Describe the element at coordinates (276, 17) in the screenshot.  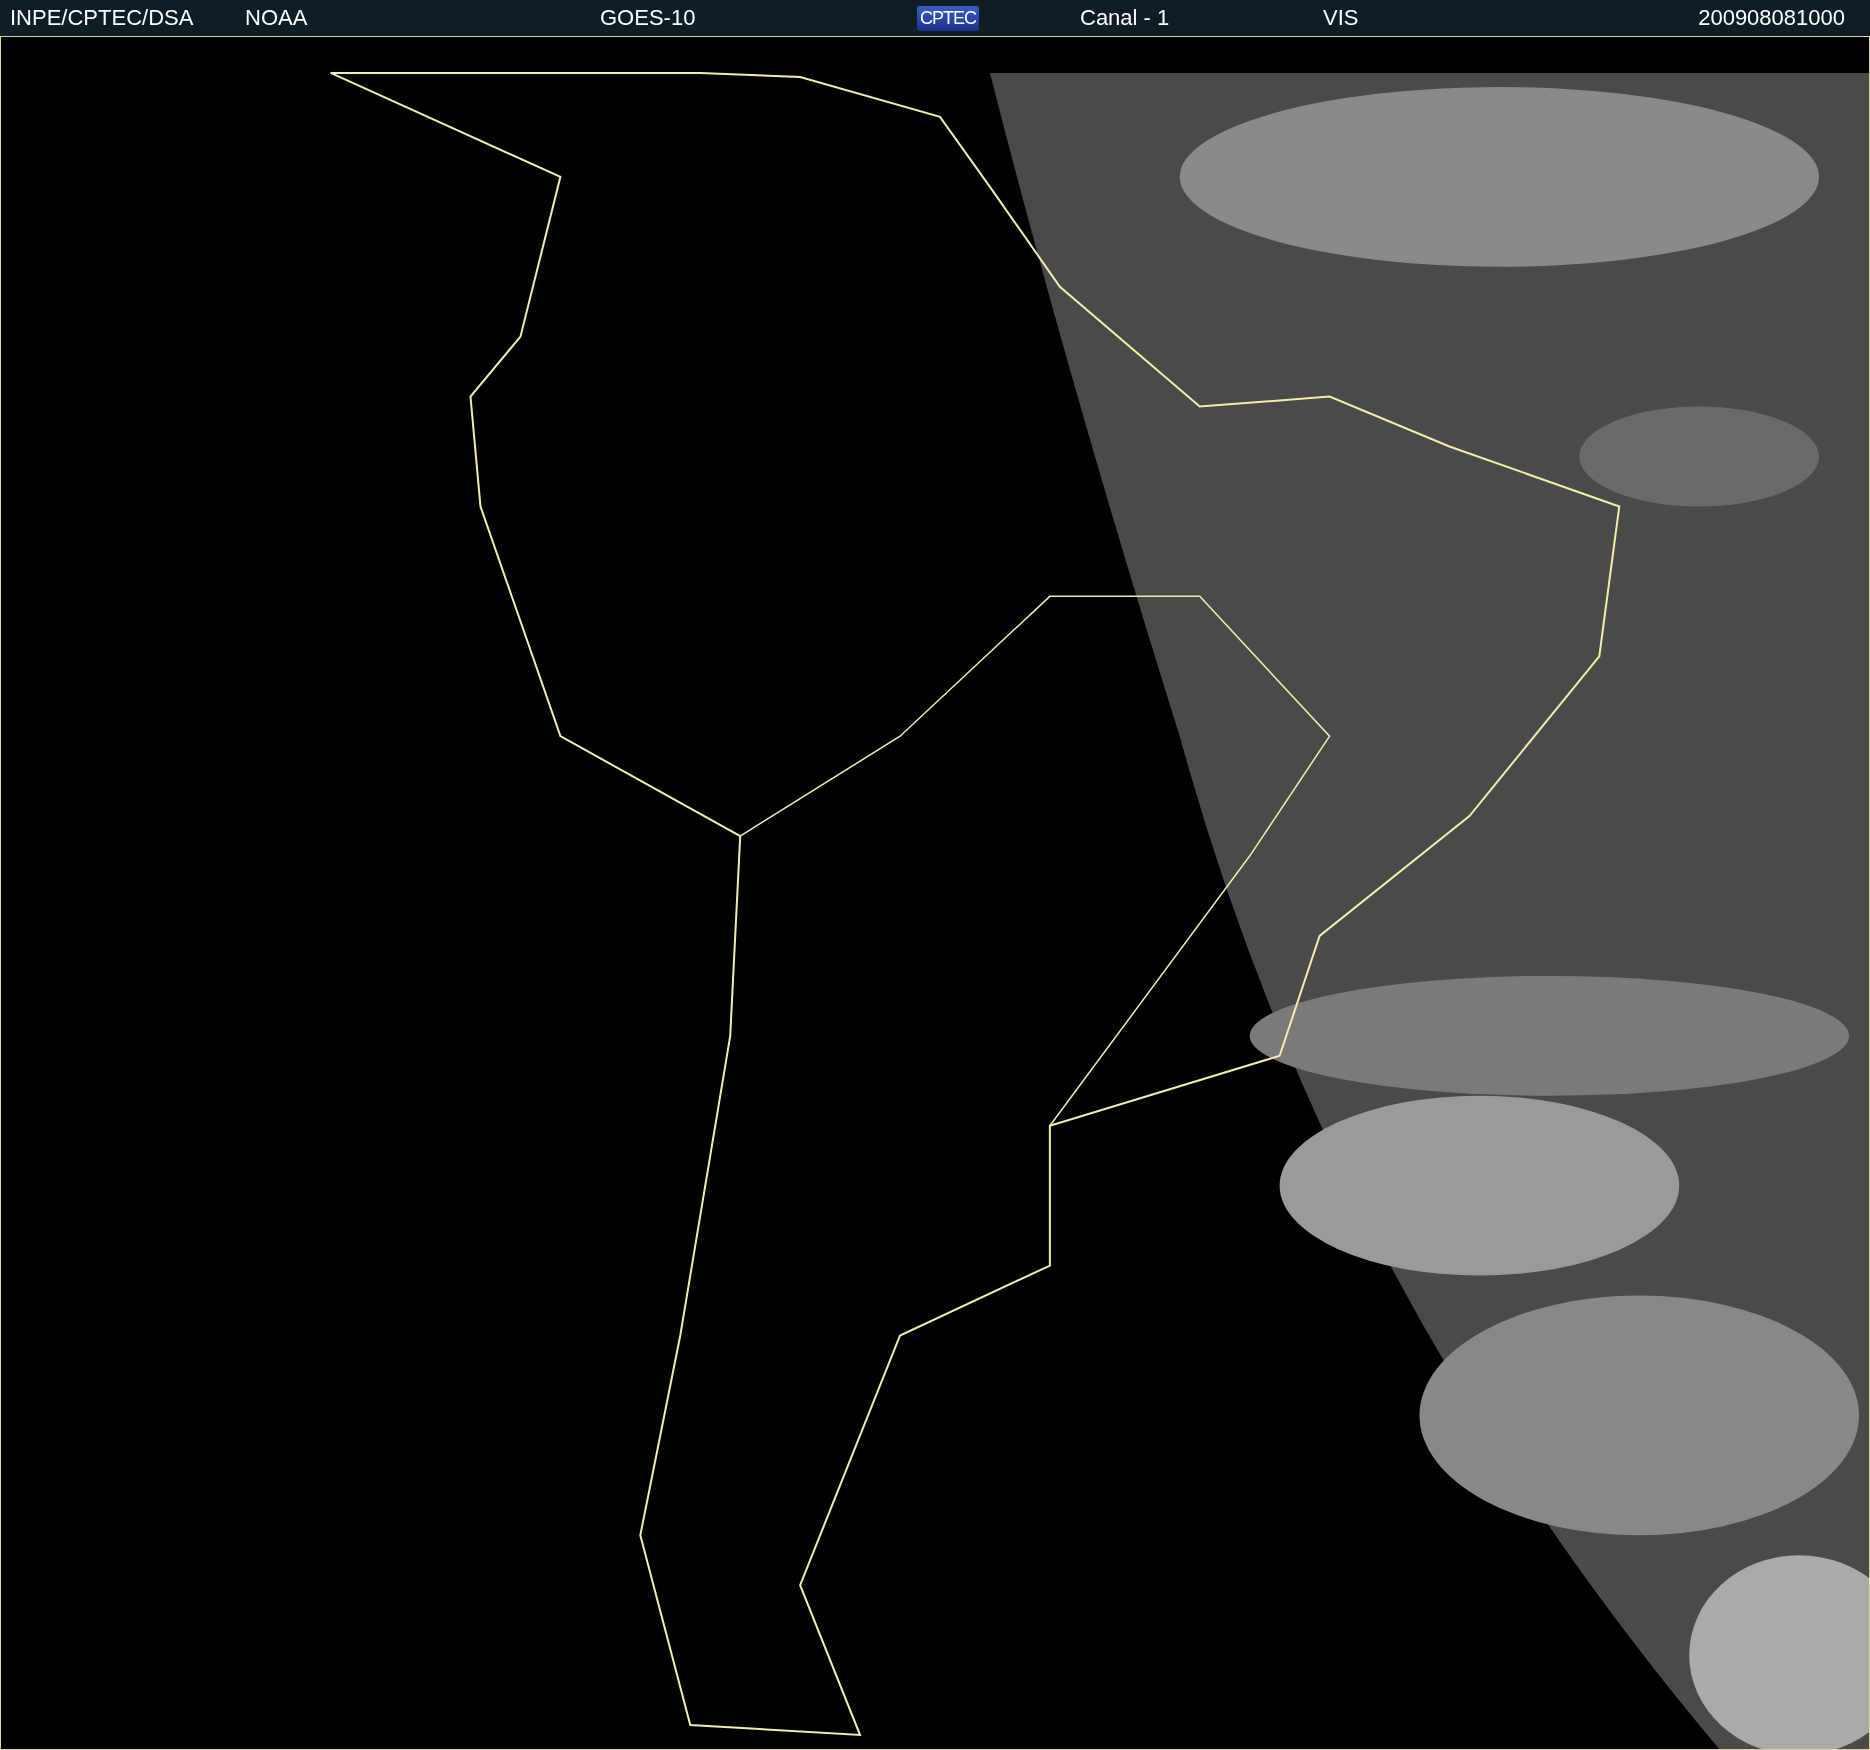
I see `header-label: NOAA` at that location.